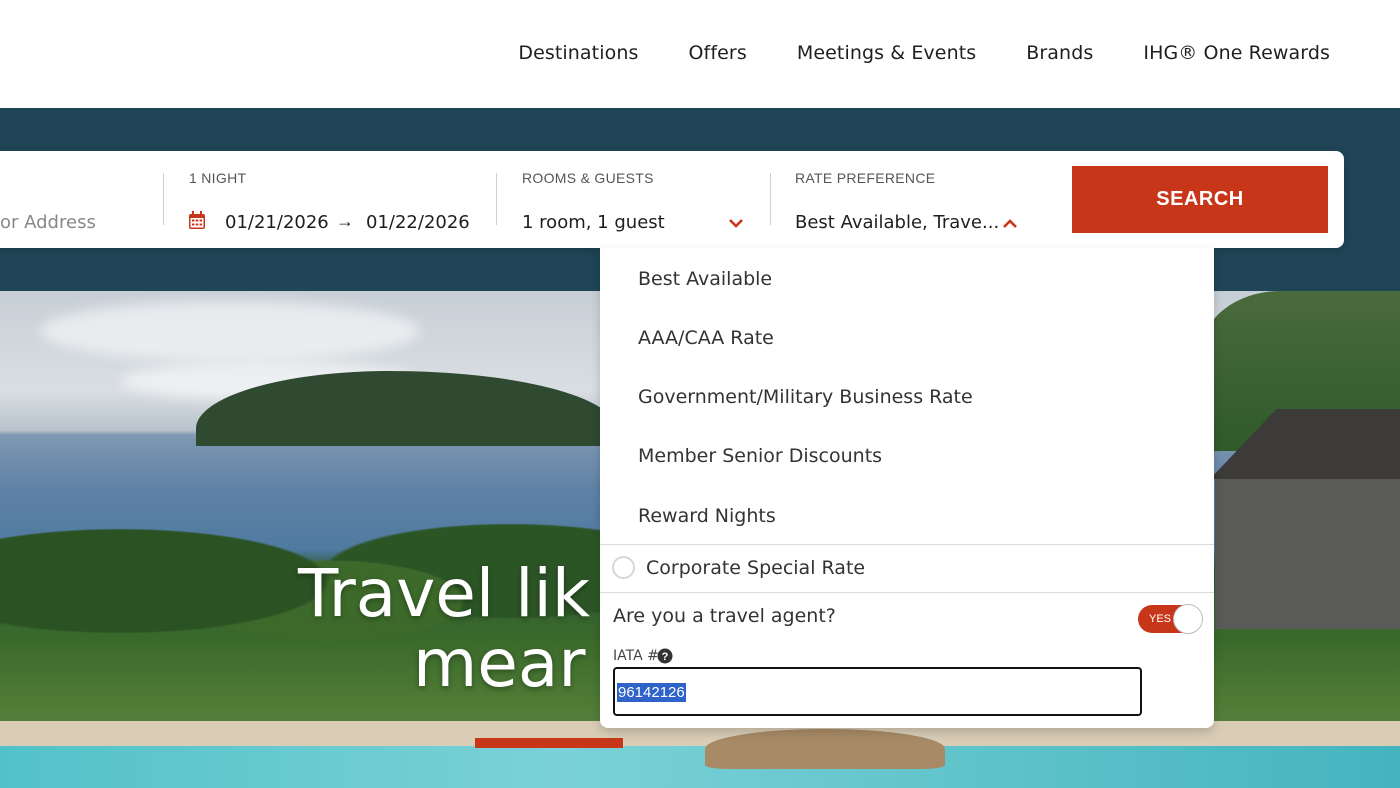 The width and height of the screenshot is (1400, 788). Describe the element at coordinates (578, 53) in the screenshot. I see `nav-destinations: Destinations` at that location.